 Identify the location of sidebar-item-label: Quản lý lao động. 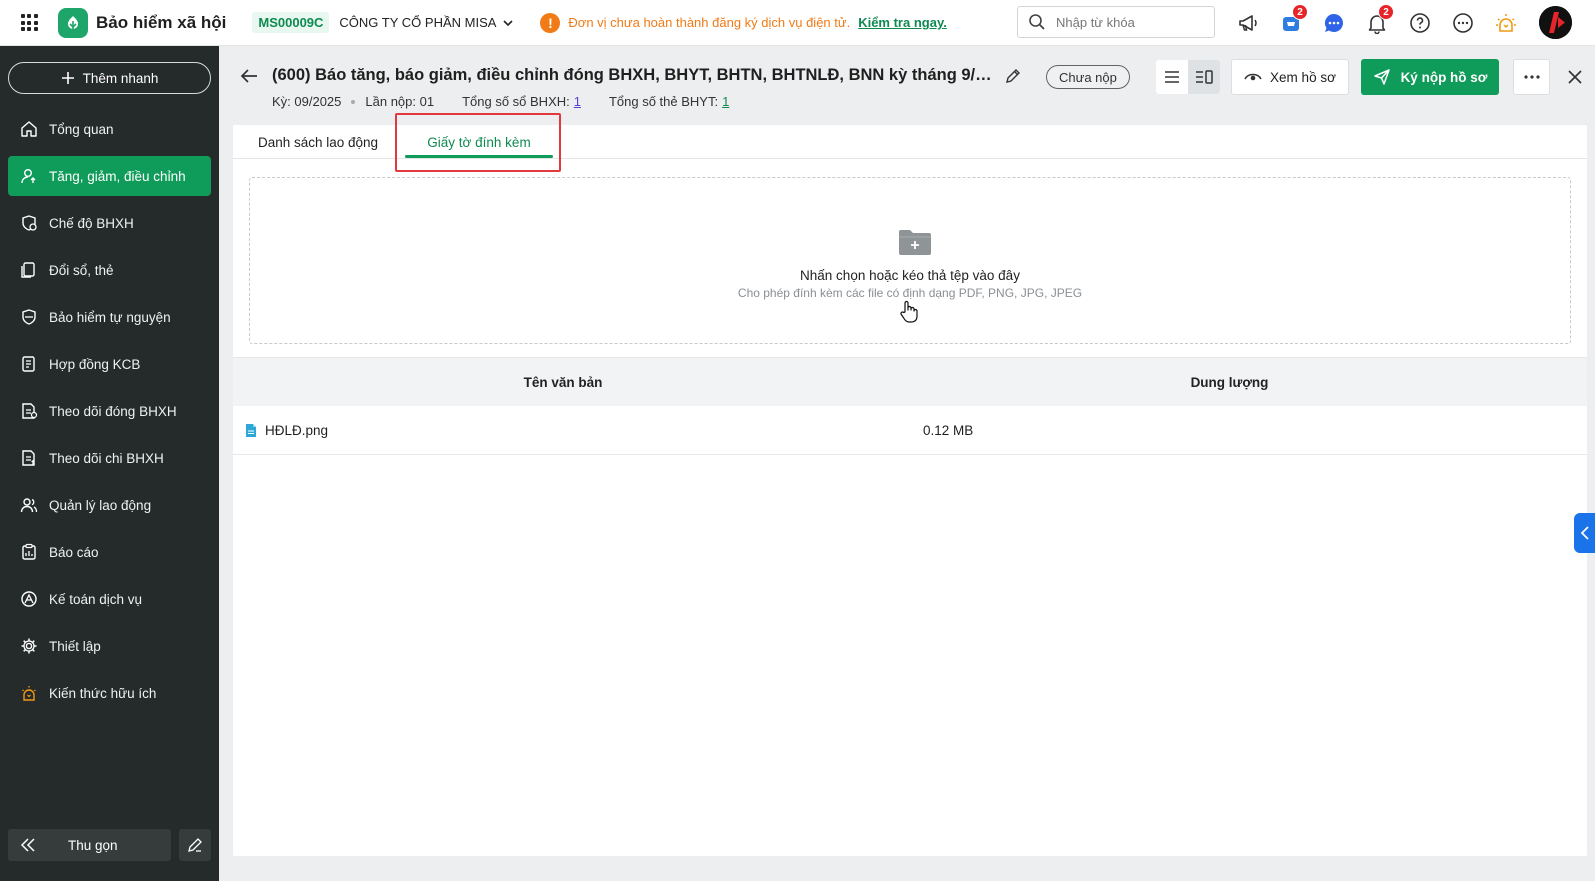
(100, 505).